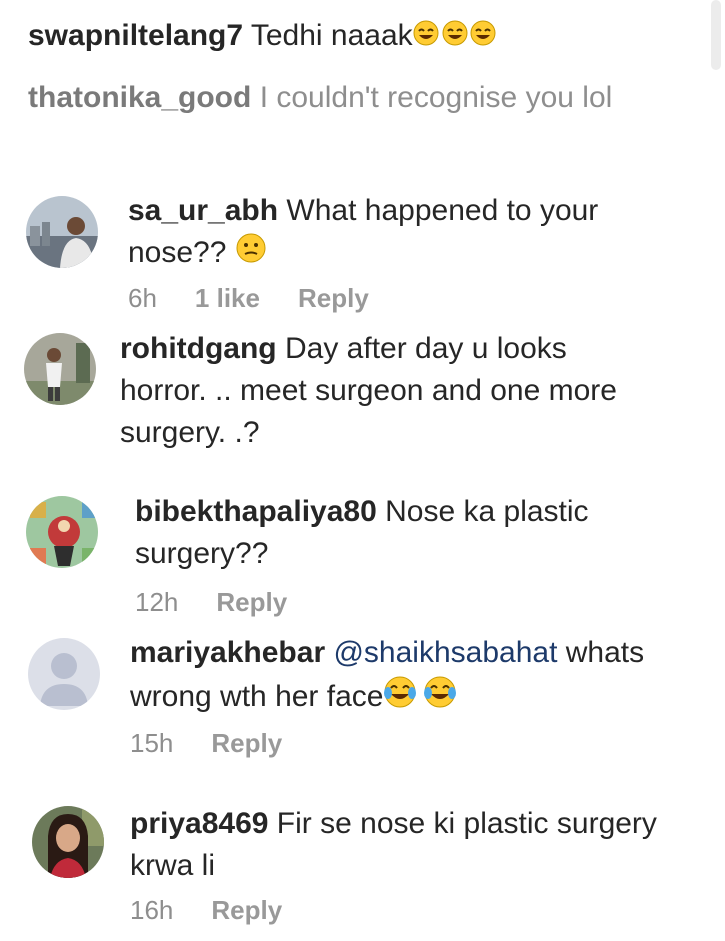  Describe the element at coordinates (64, 674) in the screenshot. I see `default-avatar-icon` at that location.